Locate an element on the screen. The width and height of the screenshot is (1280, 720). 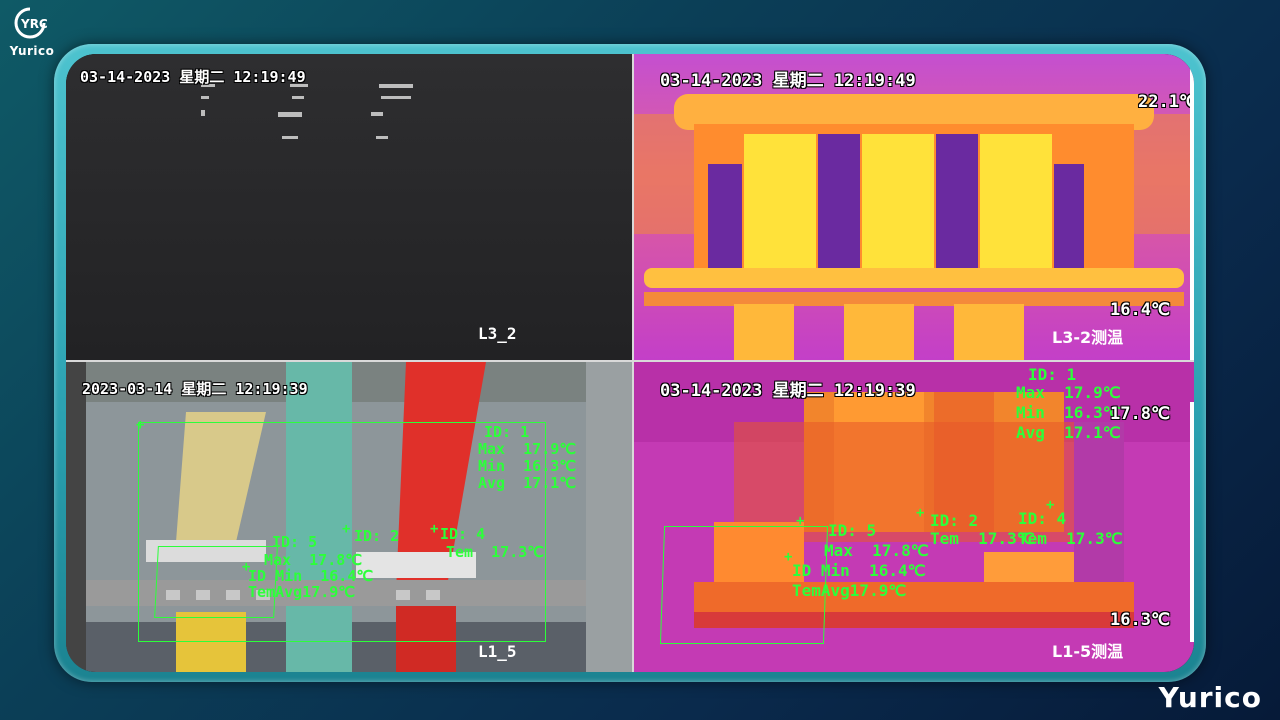
logo-mark-icon: YRC is located at coordinates (31, 23).